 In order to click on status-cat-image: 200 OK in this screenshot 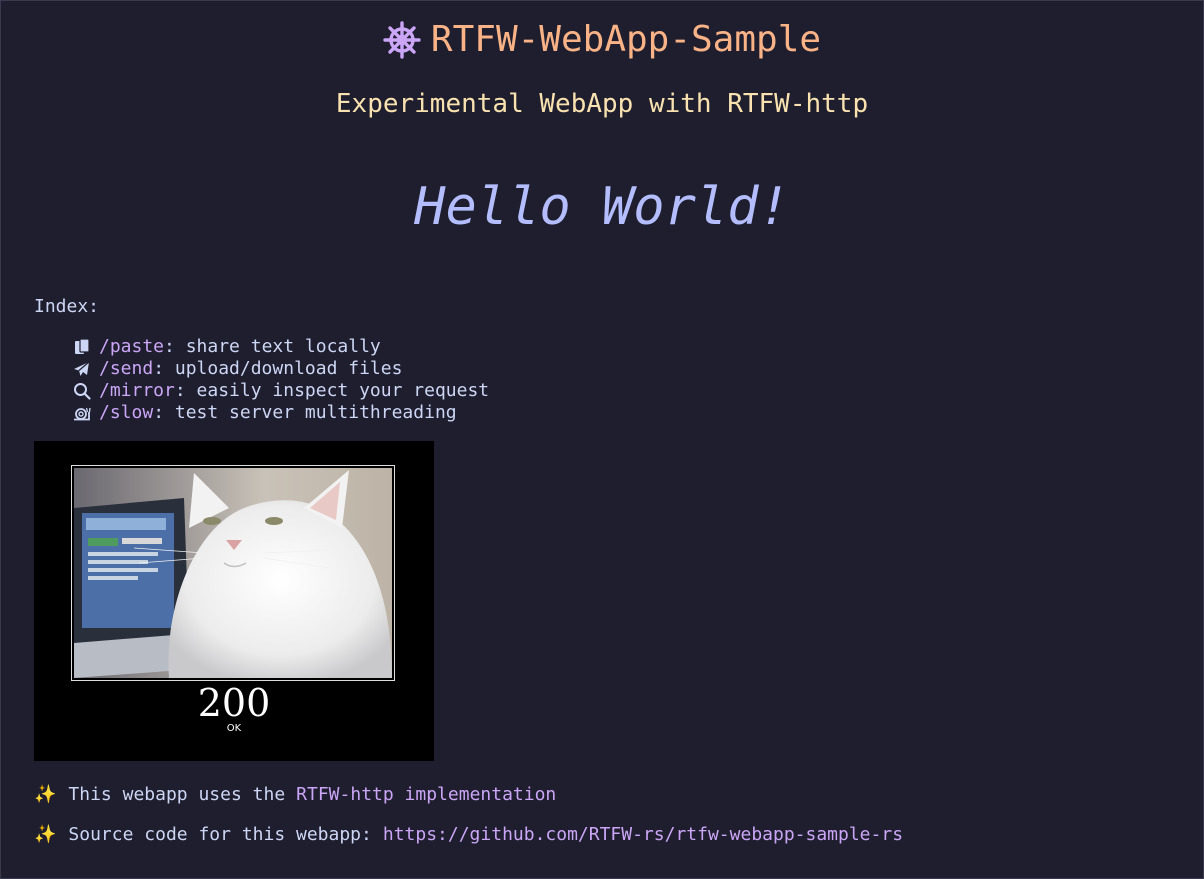, I will do `click(234, 601)`.